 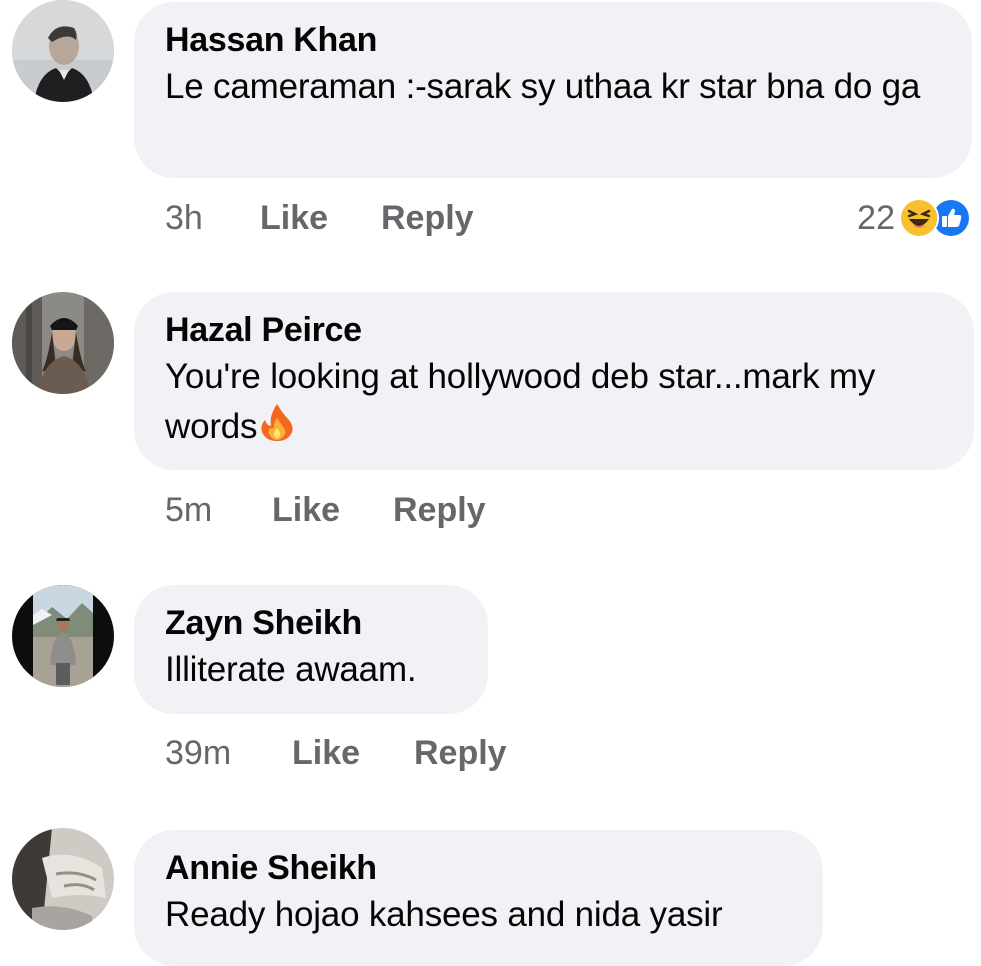 I want to click on comment-author: Annie Sheikh, so click(x=479, y=868).